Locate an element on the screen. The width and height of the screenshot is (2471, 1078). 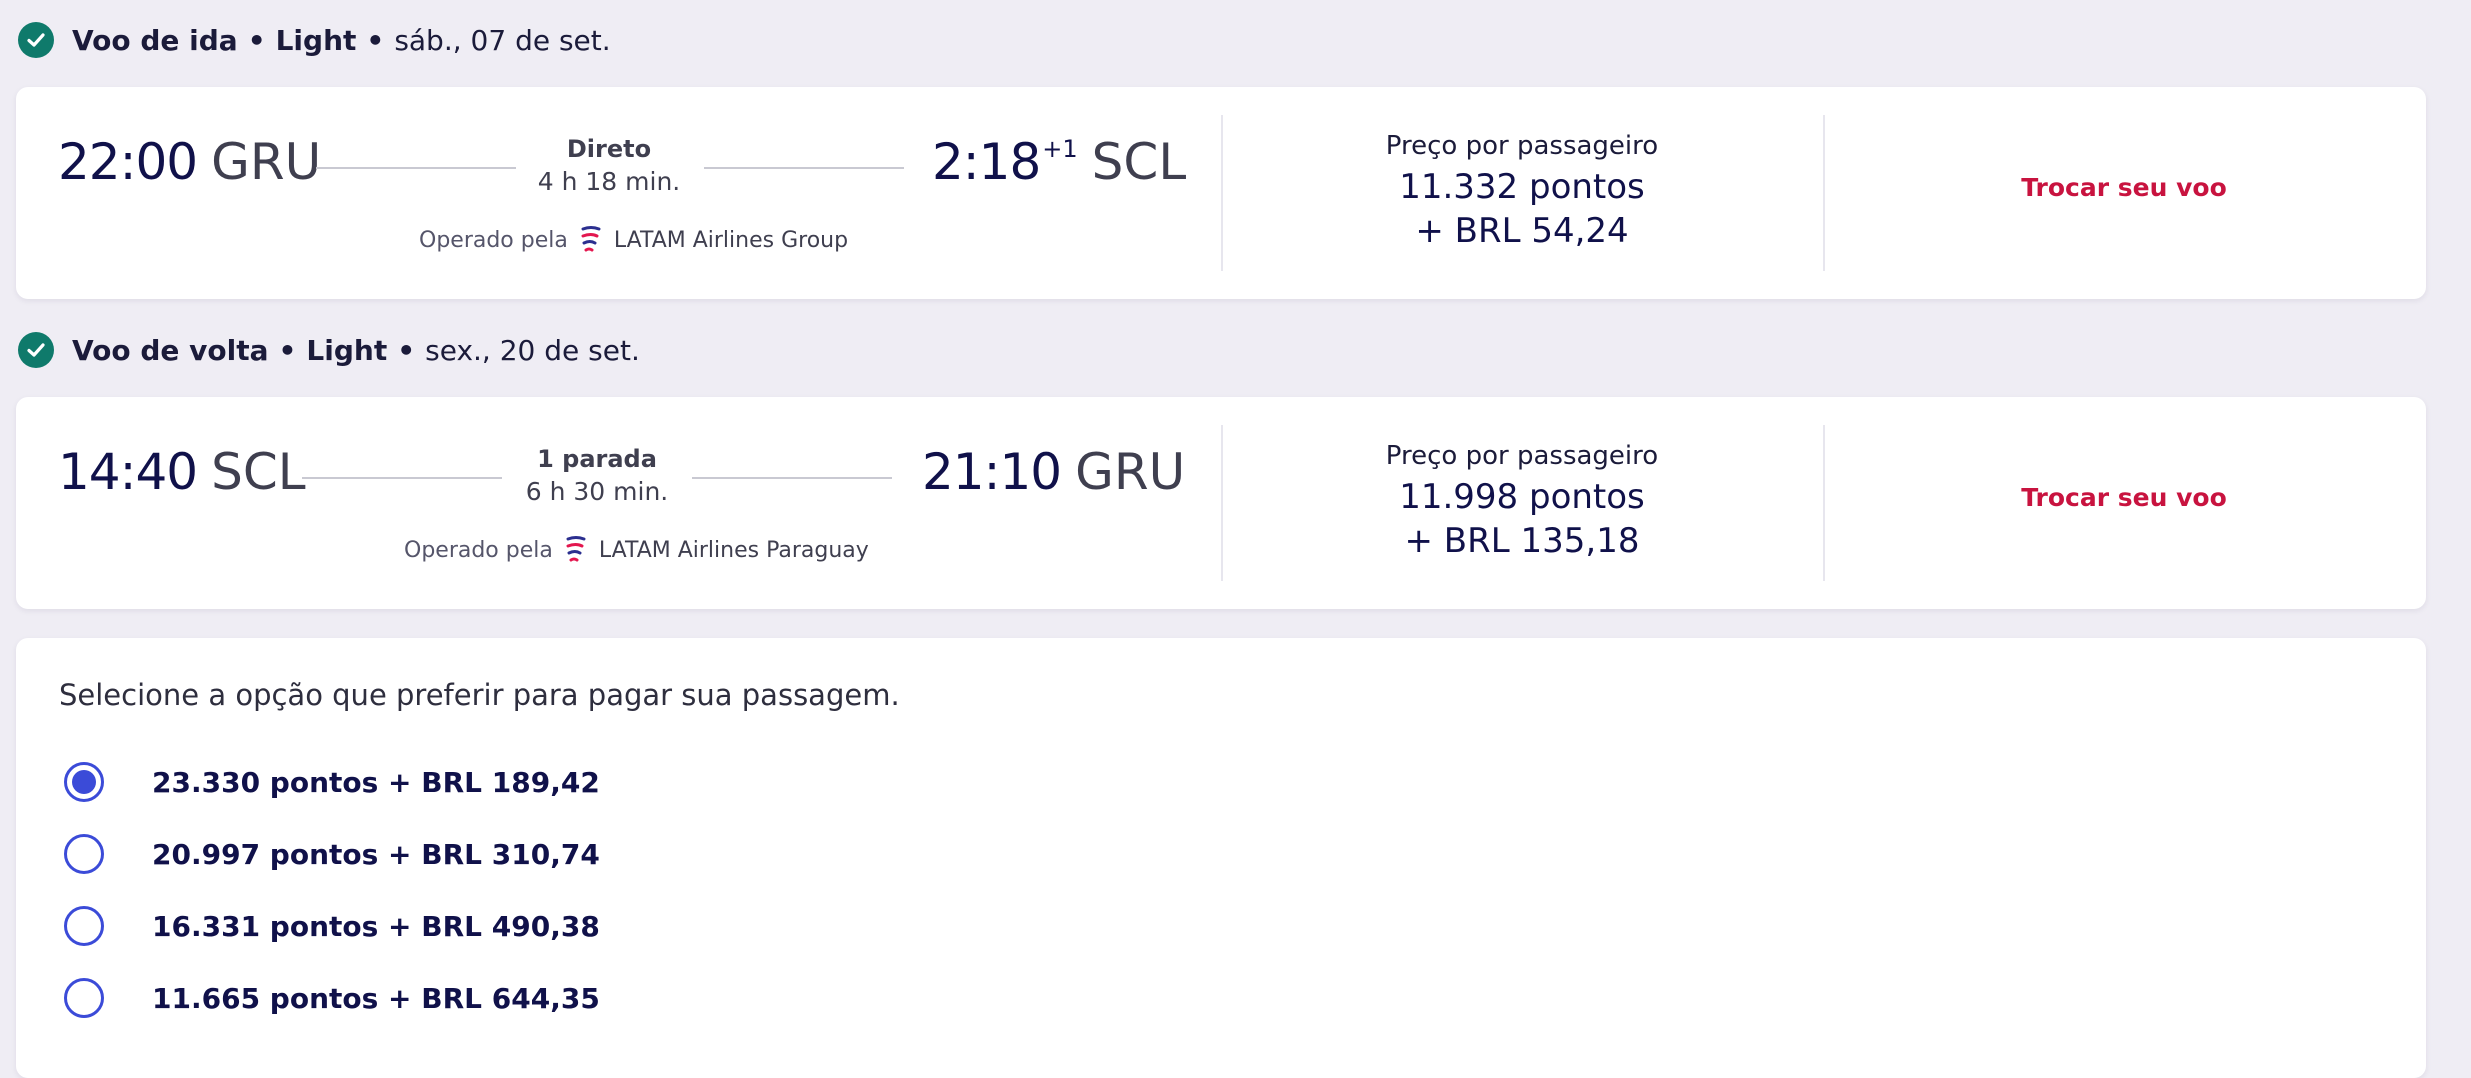
arrival-day-offset: +1 is located at coordinates (1060, 149).